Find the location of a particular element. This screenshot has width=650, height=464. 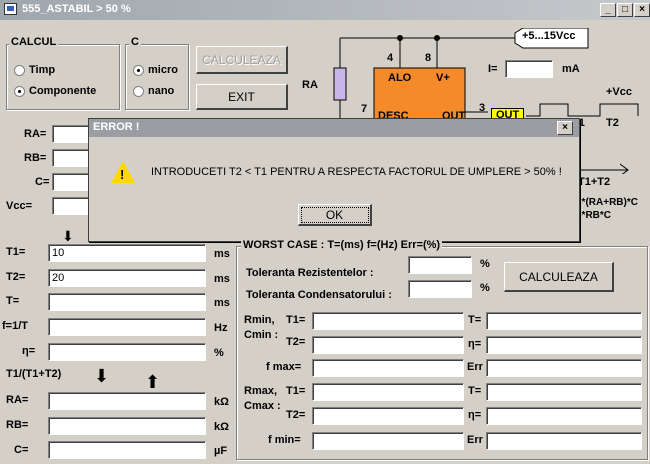

pin4-label: 4 is located at coordinates (390, 58).